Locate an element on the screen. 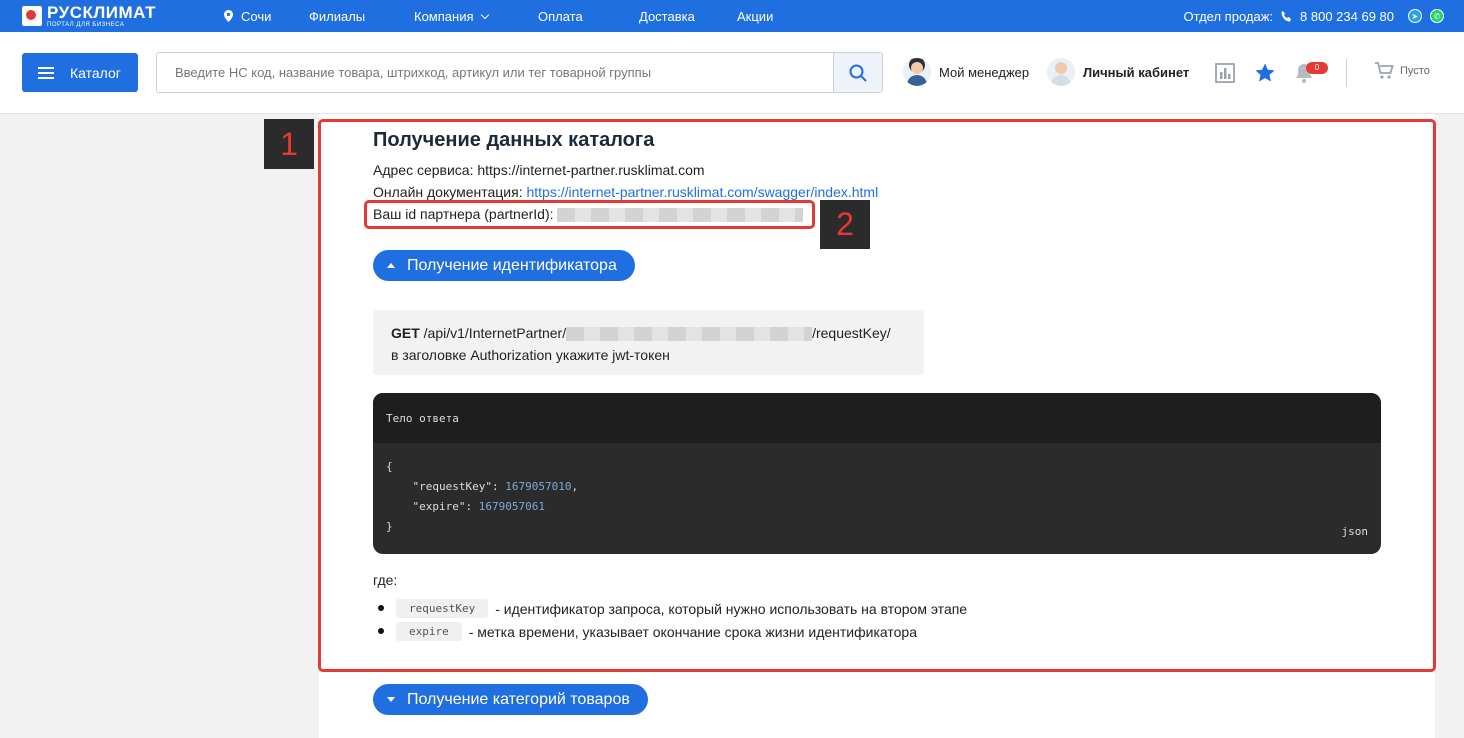  logo-mark-icon is located at coordinates (32, 16).